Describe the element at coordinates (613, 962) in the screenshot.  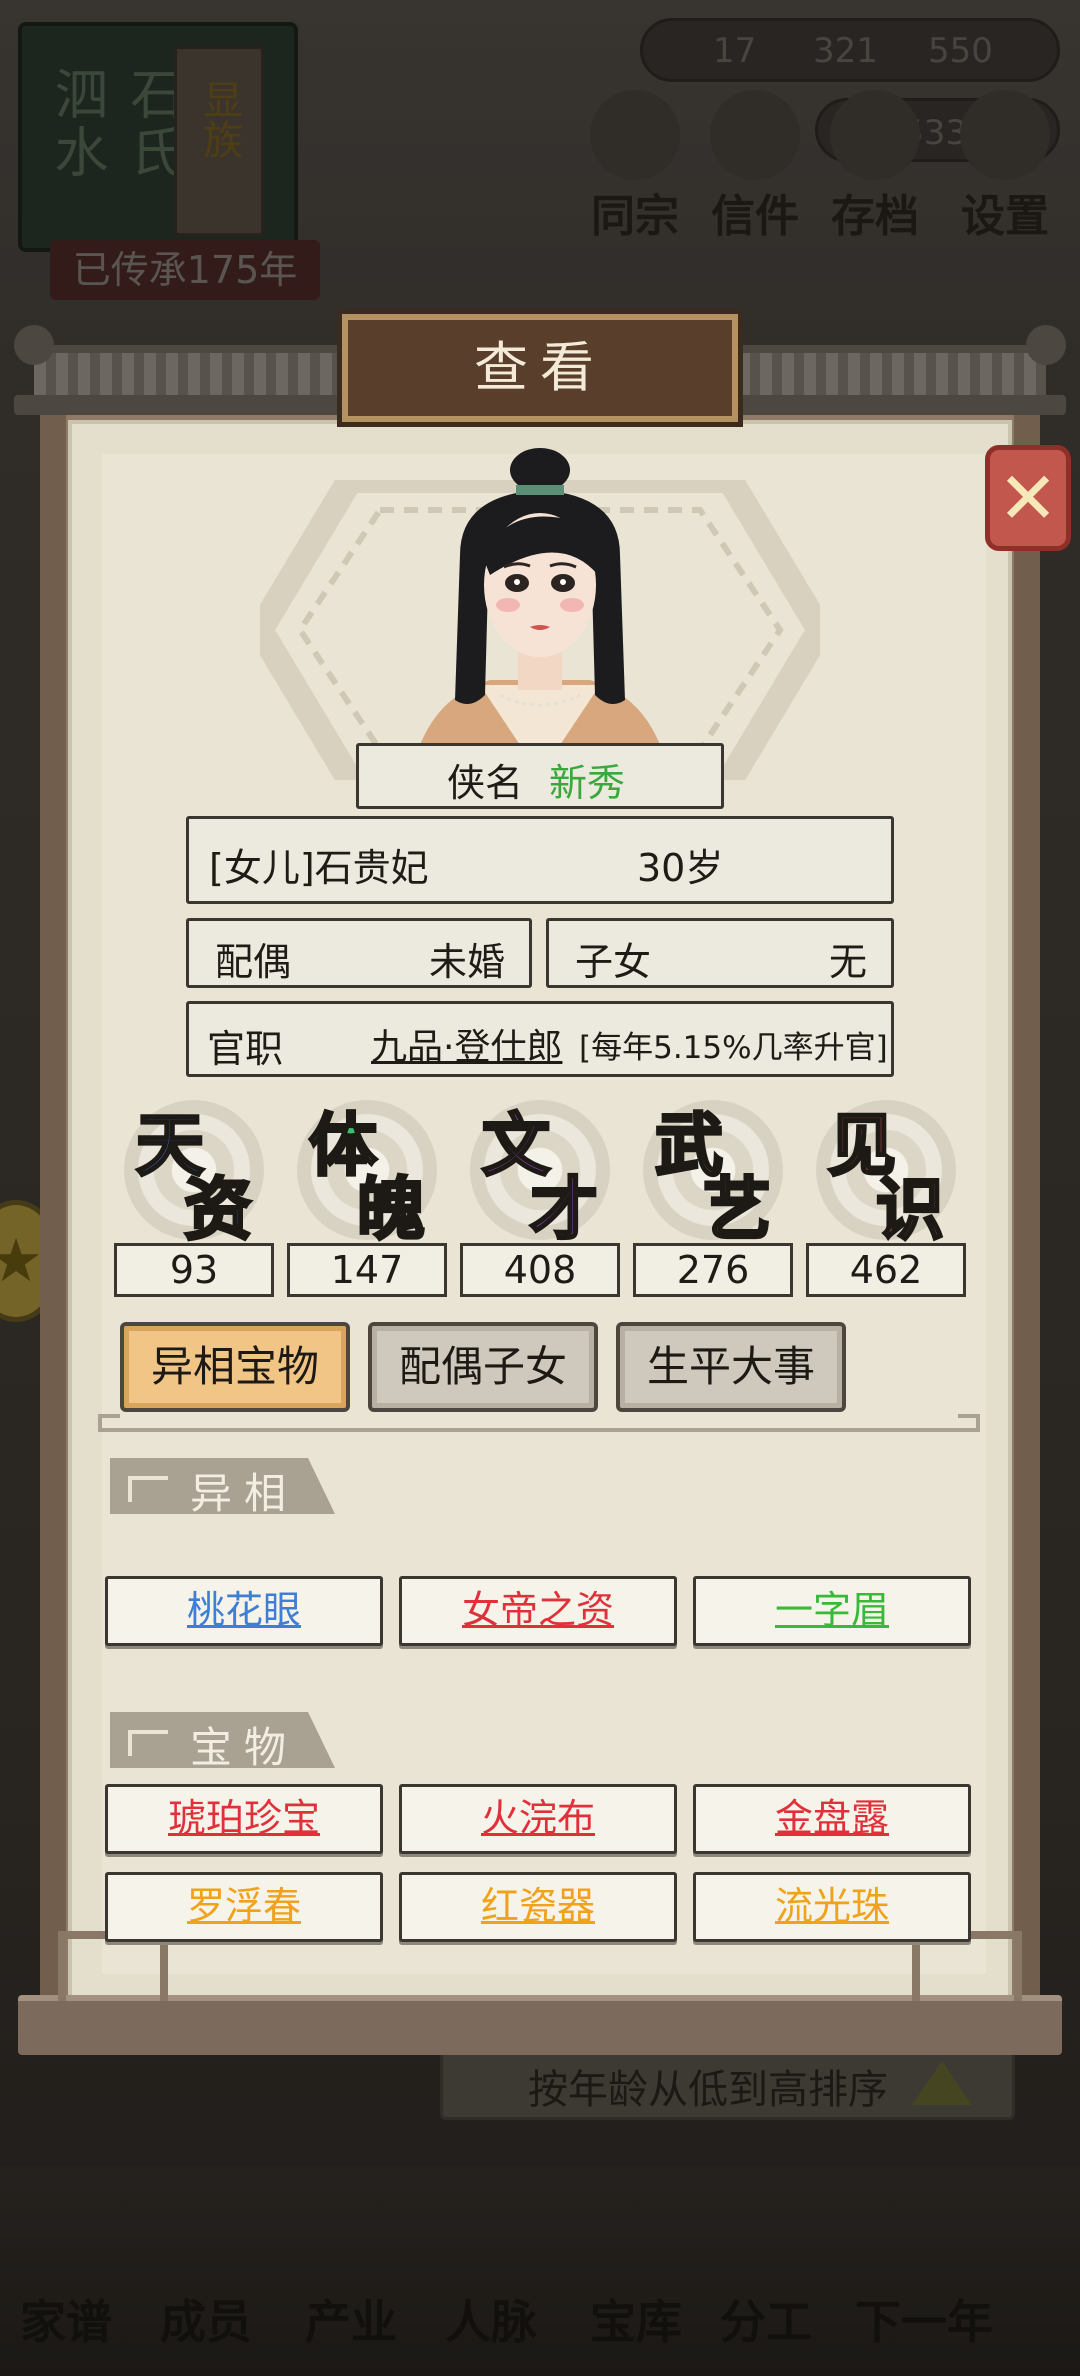
I see `children-label: 子女` at that location.